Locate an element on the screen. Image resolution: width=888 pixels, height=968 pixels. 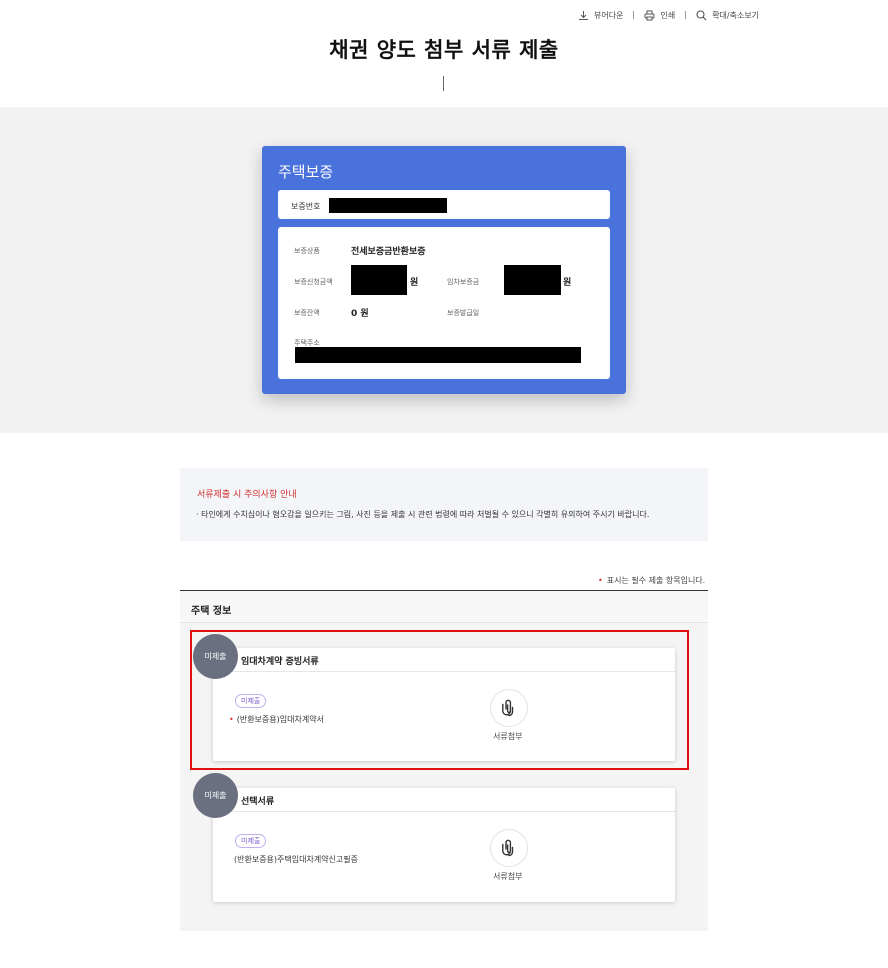
paperclip-icon is located at coordinates (508, 848).